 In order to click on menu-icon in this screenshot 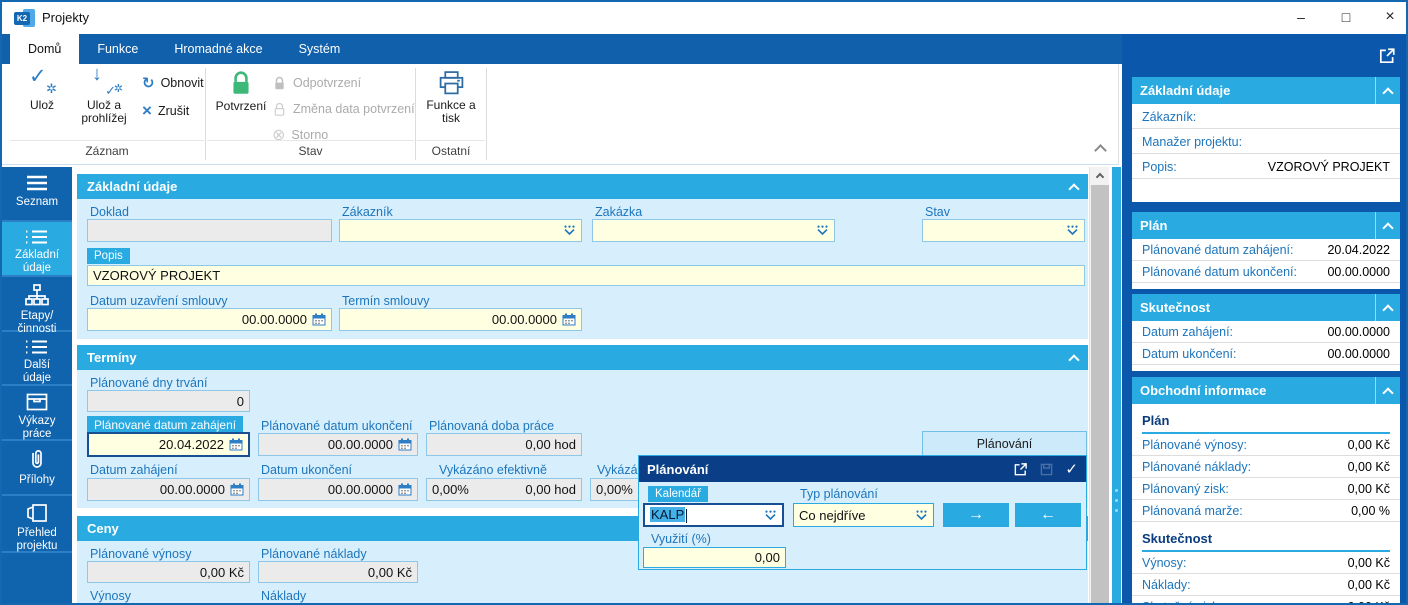, I will do `click(37, 183)`.